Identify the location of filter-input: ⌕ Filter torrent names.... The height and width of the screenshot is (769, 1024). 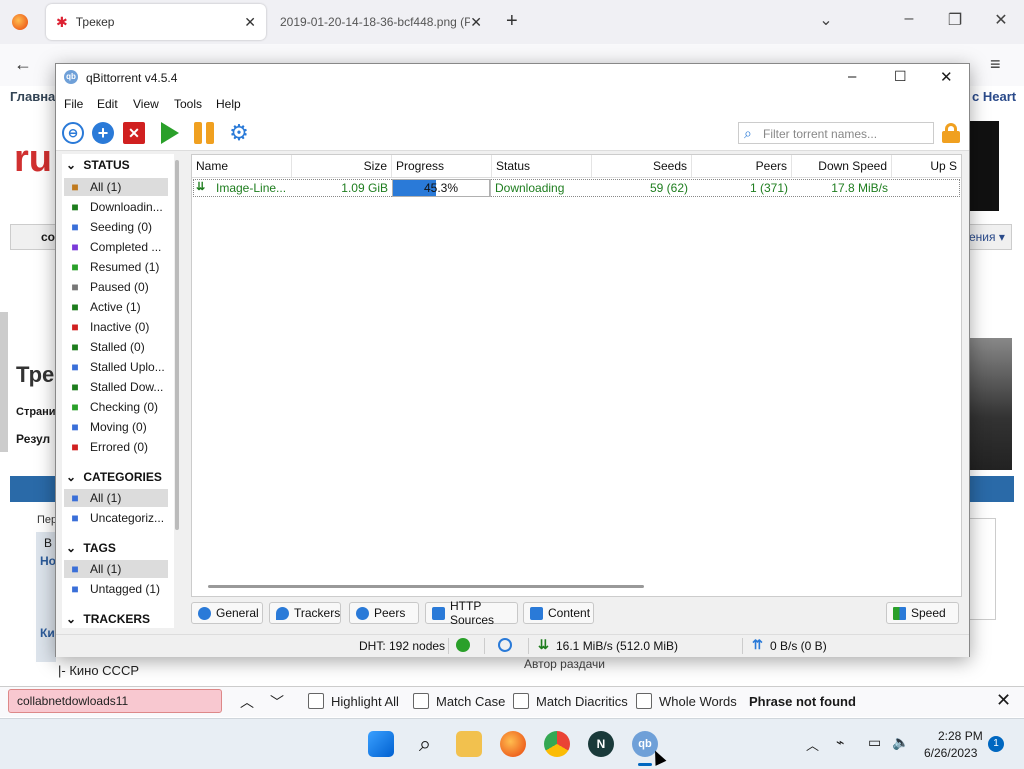
(836, 133).